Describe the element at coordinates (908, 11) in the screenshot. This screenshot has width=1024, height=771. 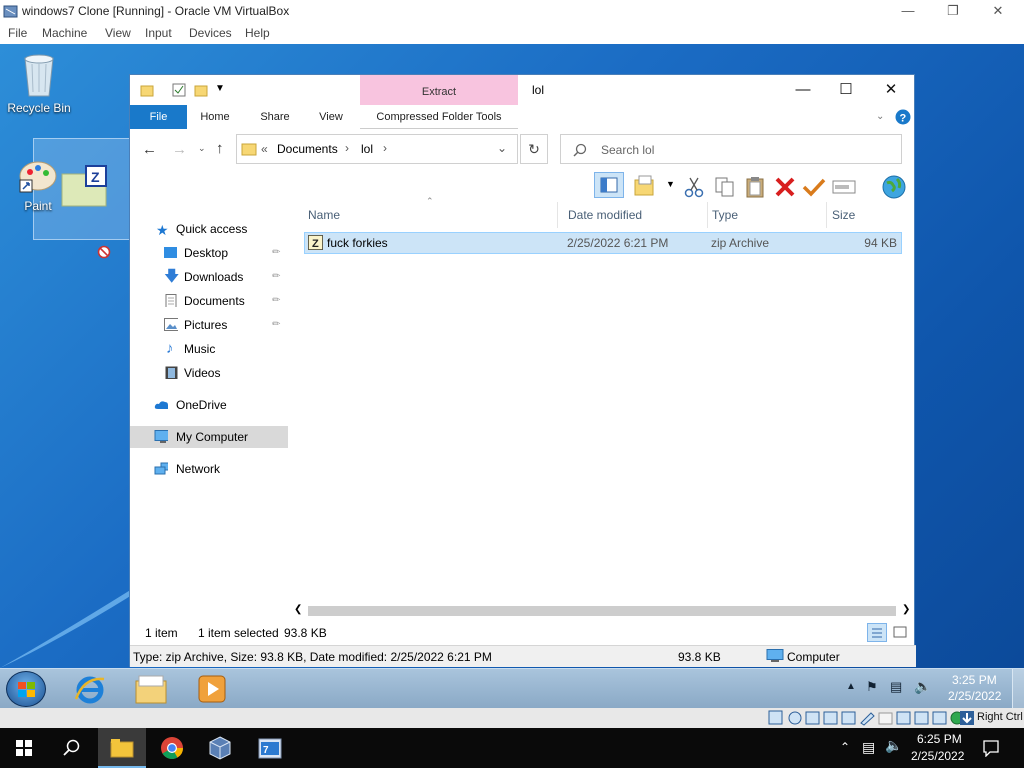
I see `host-minimize-button: —` at that location.